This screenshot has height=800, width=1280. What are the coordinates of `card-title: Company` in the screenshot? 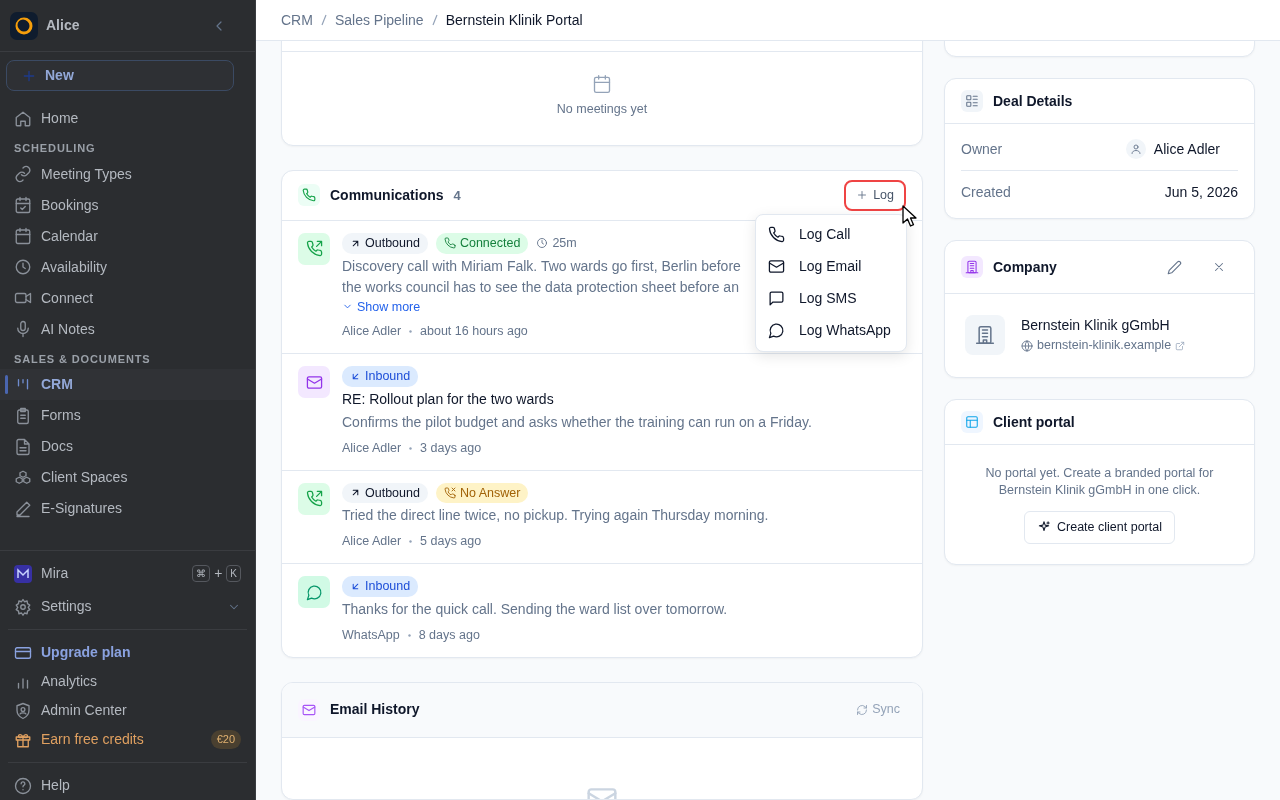 It's located at (1025, 267).